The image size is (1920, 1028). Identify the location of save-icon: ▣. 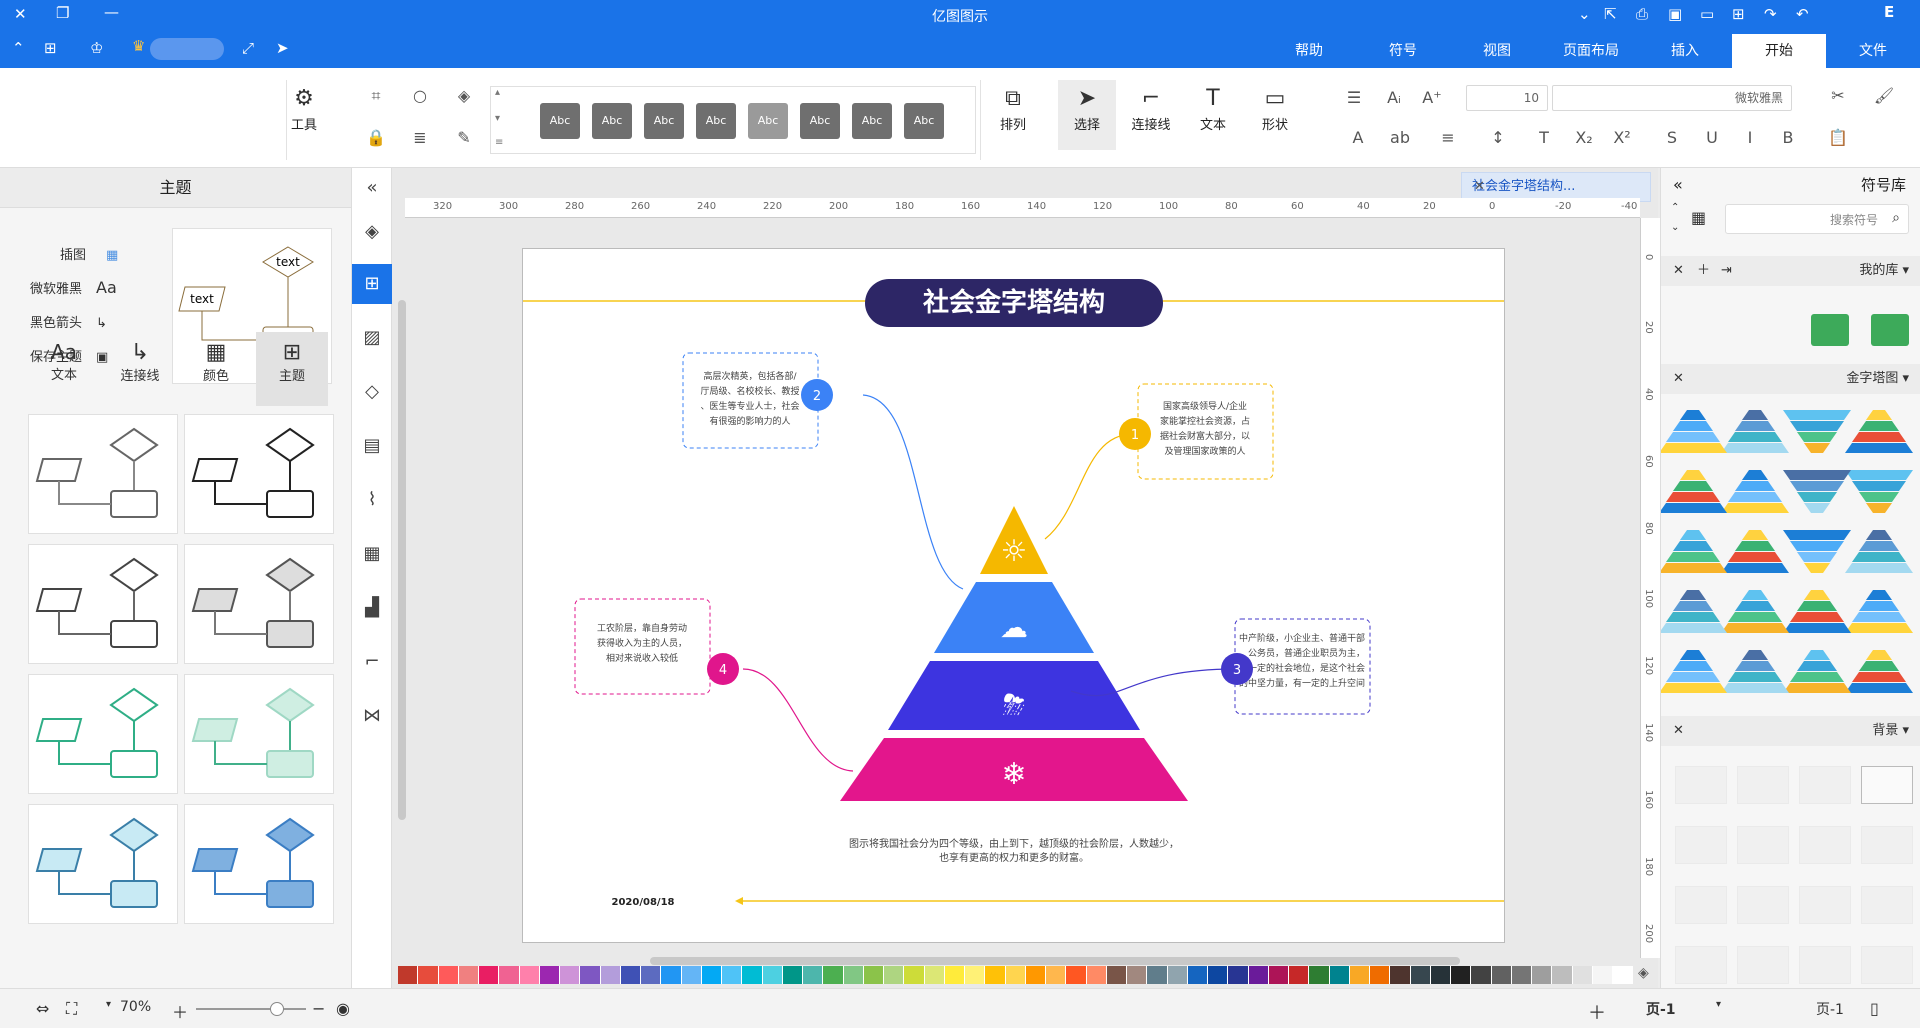
(1675, 14).